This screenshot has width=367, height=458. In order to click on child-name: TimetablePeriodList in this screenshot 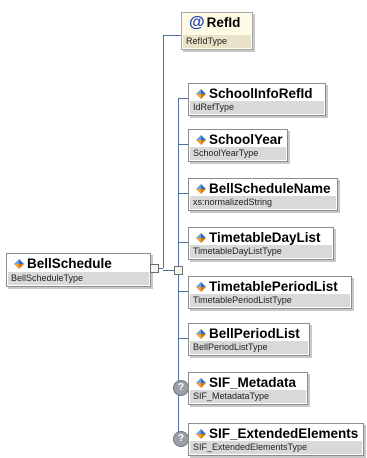, I will do `click(273, 286)`.